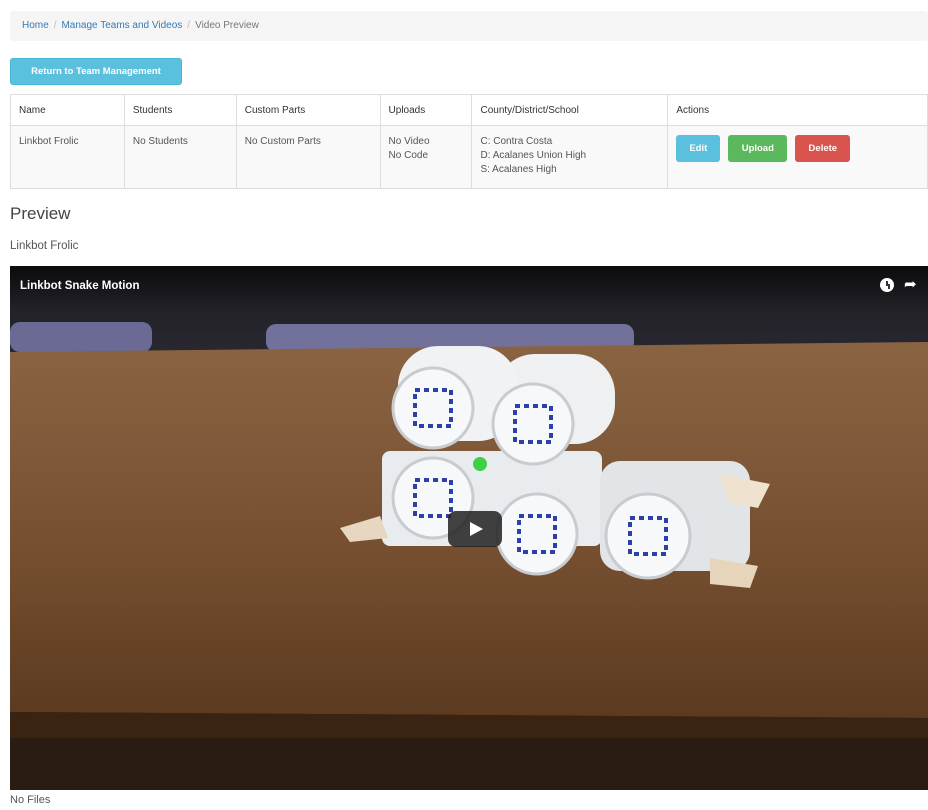 This screenshot has width=928, height=810. What do you see at coordinates (67, 157) in the screenshot?
I see `team-name-cell: Linkbot Frolic` at bounding box center [67, 157].